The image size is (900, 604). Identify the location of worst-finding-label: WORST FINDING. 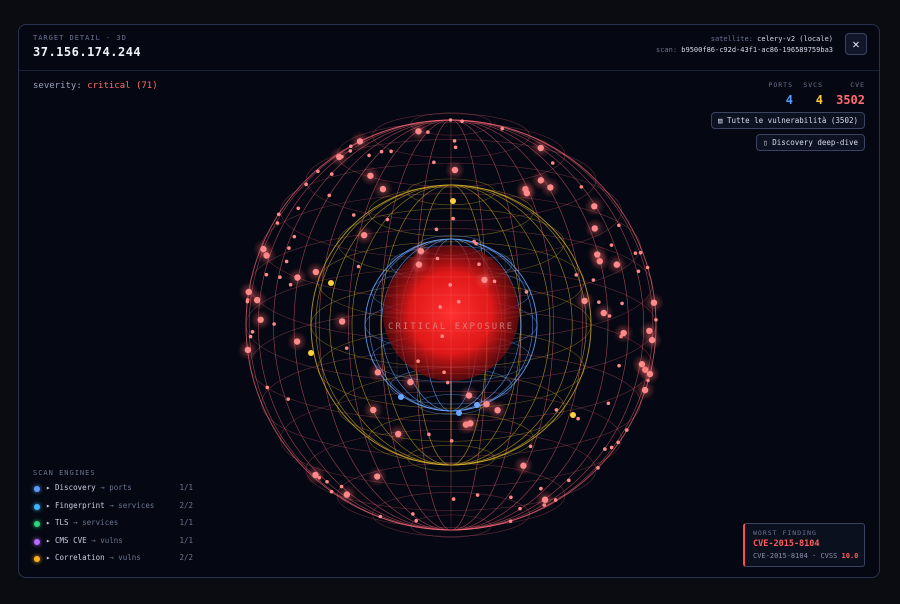
(785, 533).